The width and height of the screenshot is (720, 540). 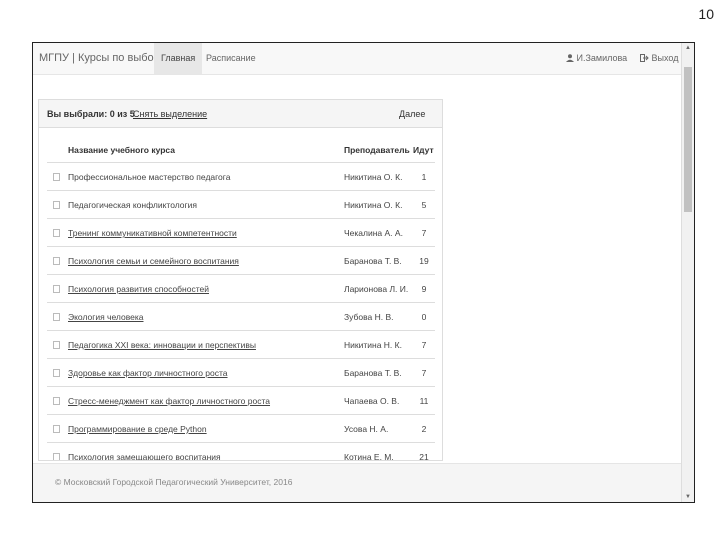 What do you see at coordinates (688, 139) in the screenshot?
I see `scroll-thumb` at bounding box center [688, 139].